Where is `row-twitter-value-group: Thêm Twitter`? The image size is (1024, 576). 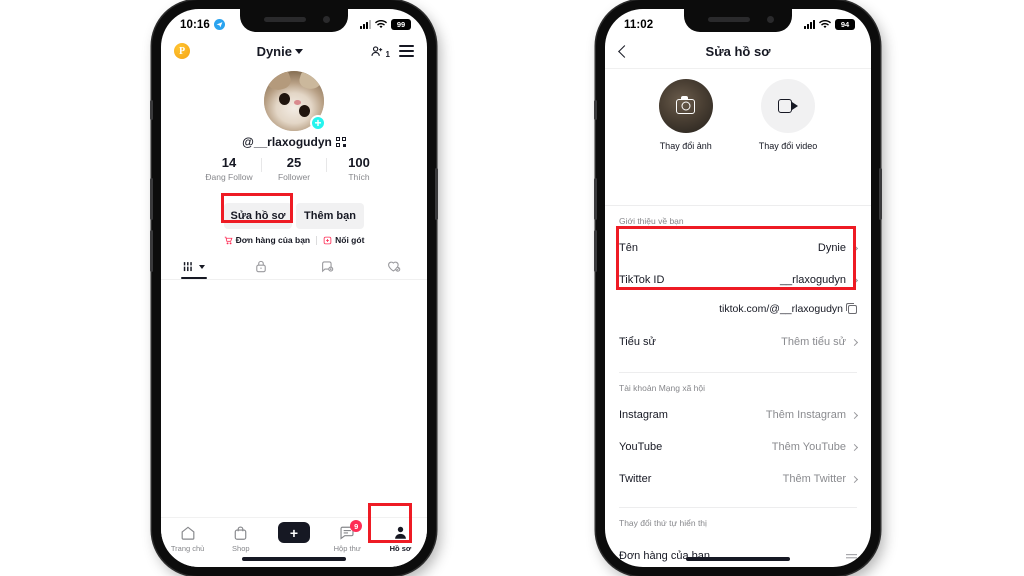 row-twitter-value-group: Thêm Twitter is located at coordinates (820, 479).